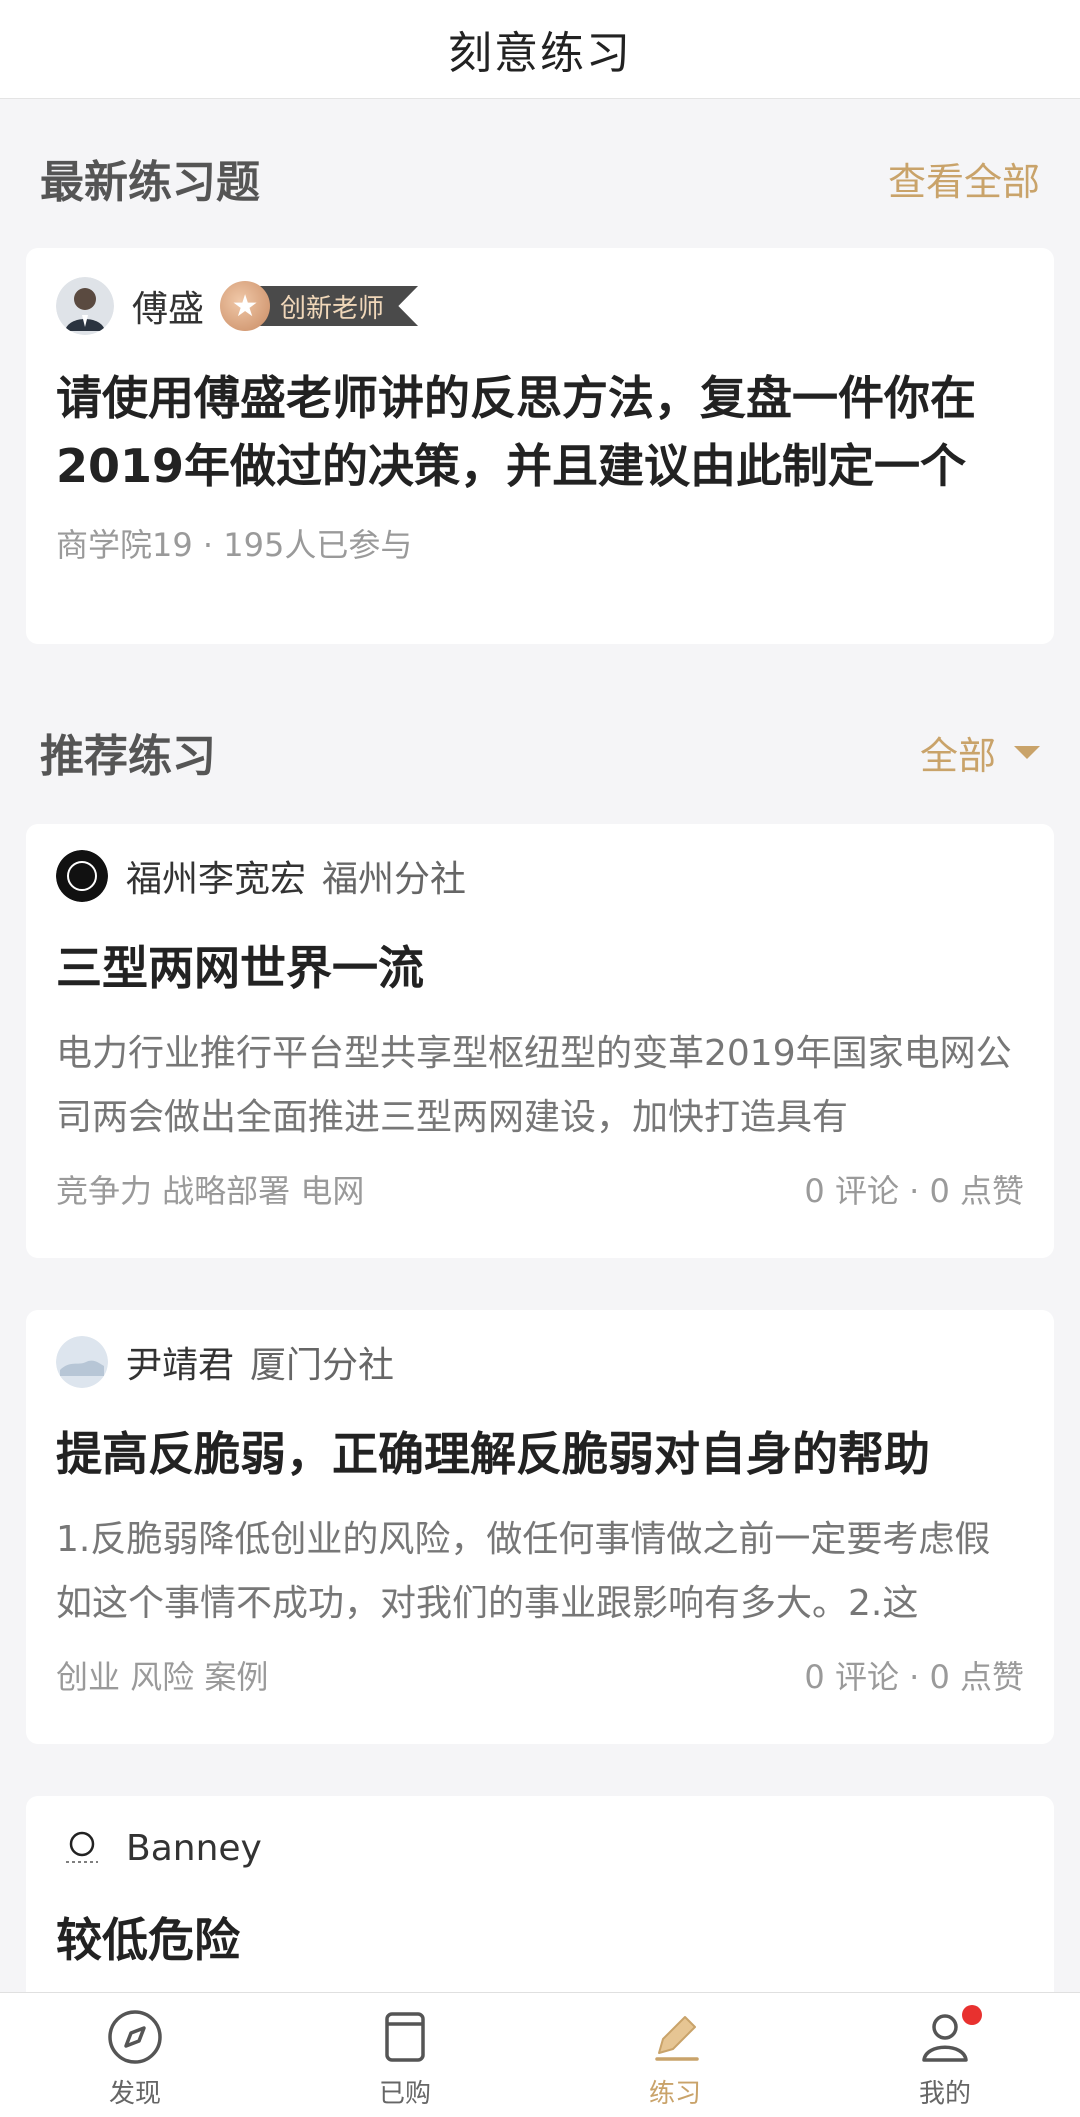 The width and height of the screenshot is (1080, 2117). What do you see at coordinates (964, 178) in the screenshot?
I see `view-all-link: 查看全部` at bounding box center [964, 178].